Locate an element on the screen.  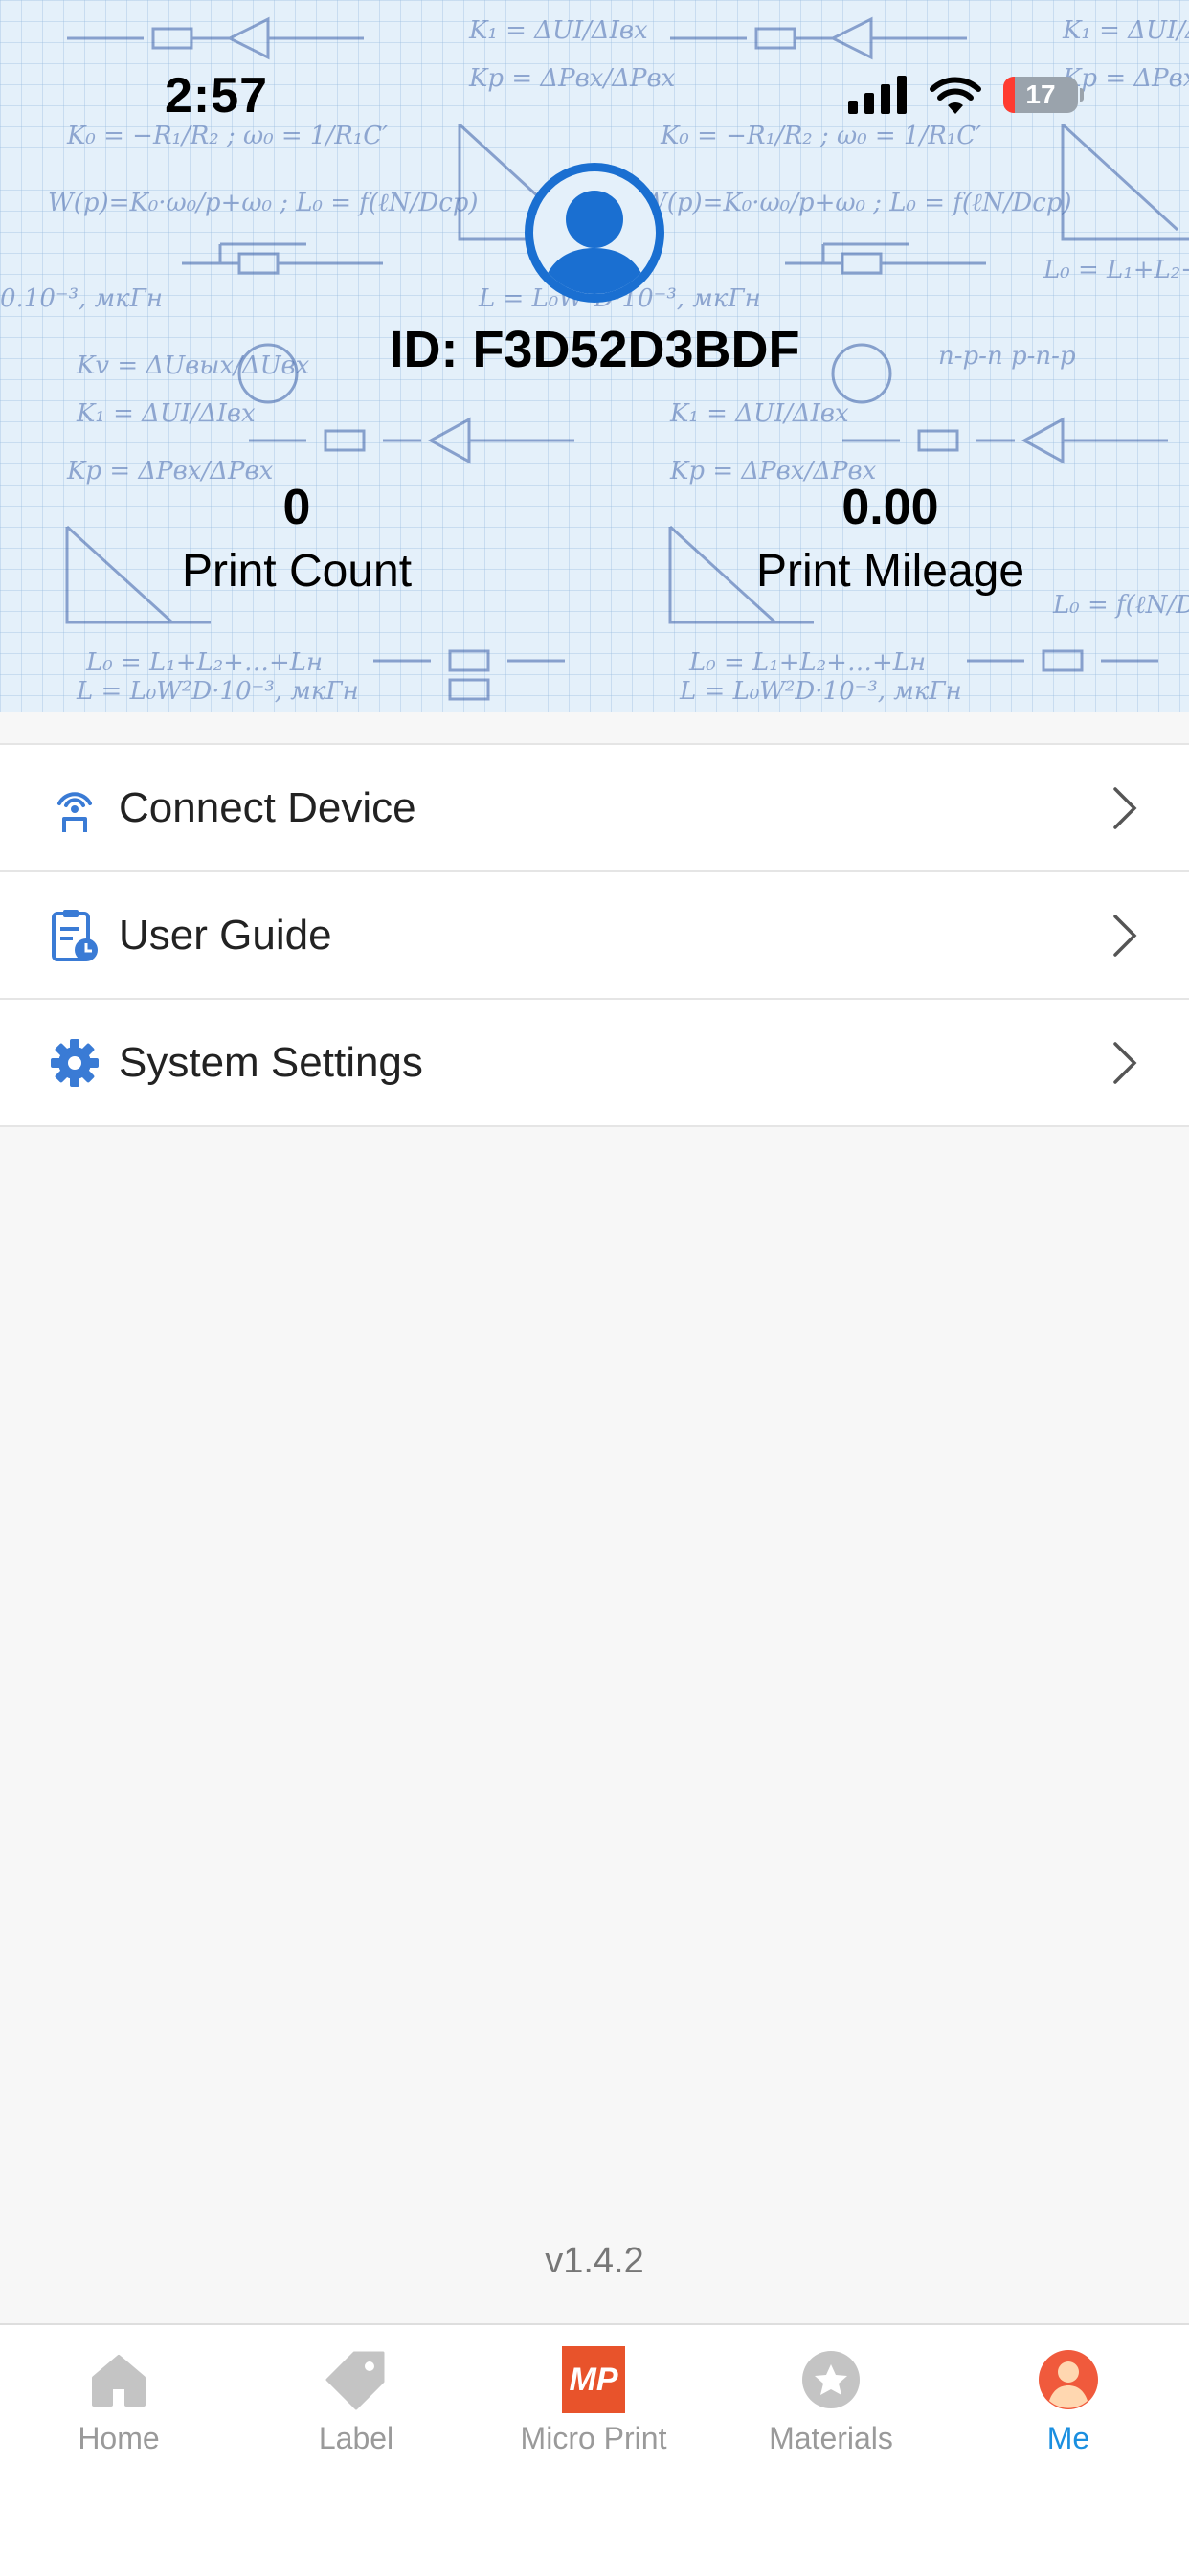
wifi-icon is located at coordinates (955, 95).